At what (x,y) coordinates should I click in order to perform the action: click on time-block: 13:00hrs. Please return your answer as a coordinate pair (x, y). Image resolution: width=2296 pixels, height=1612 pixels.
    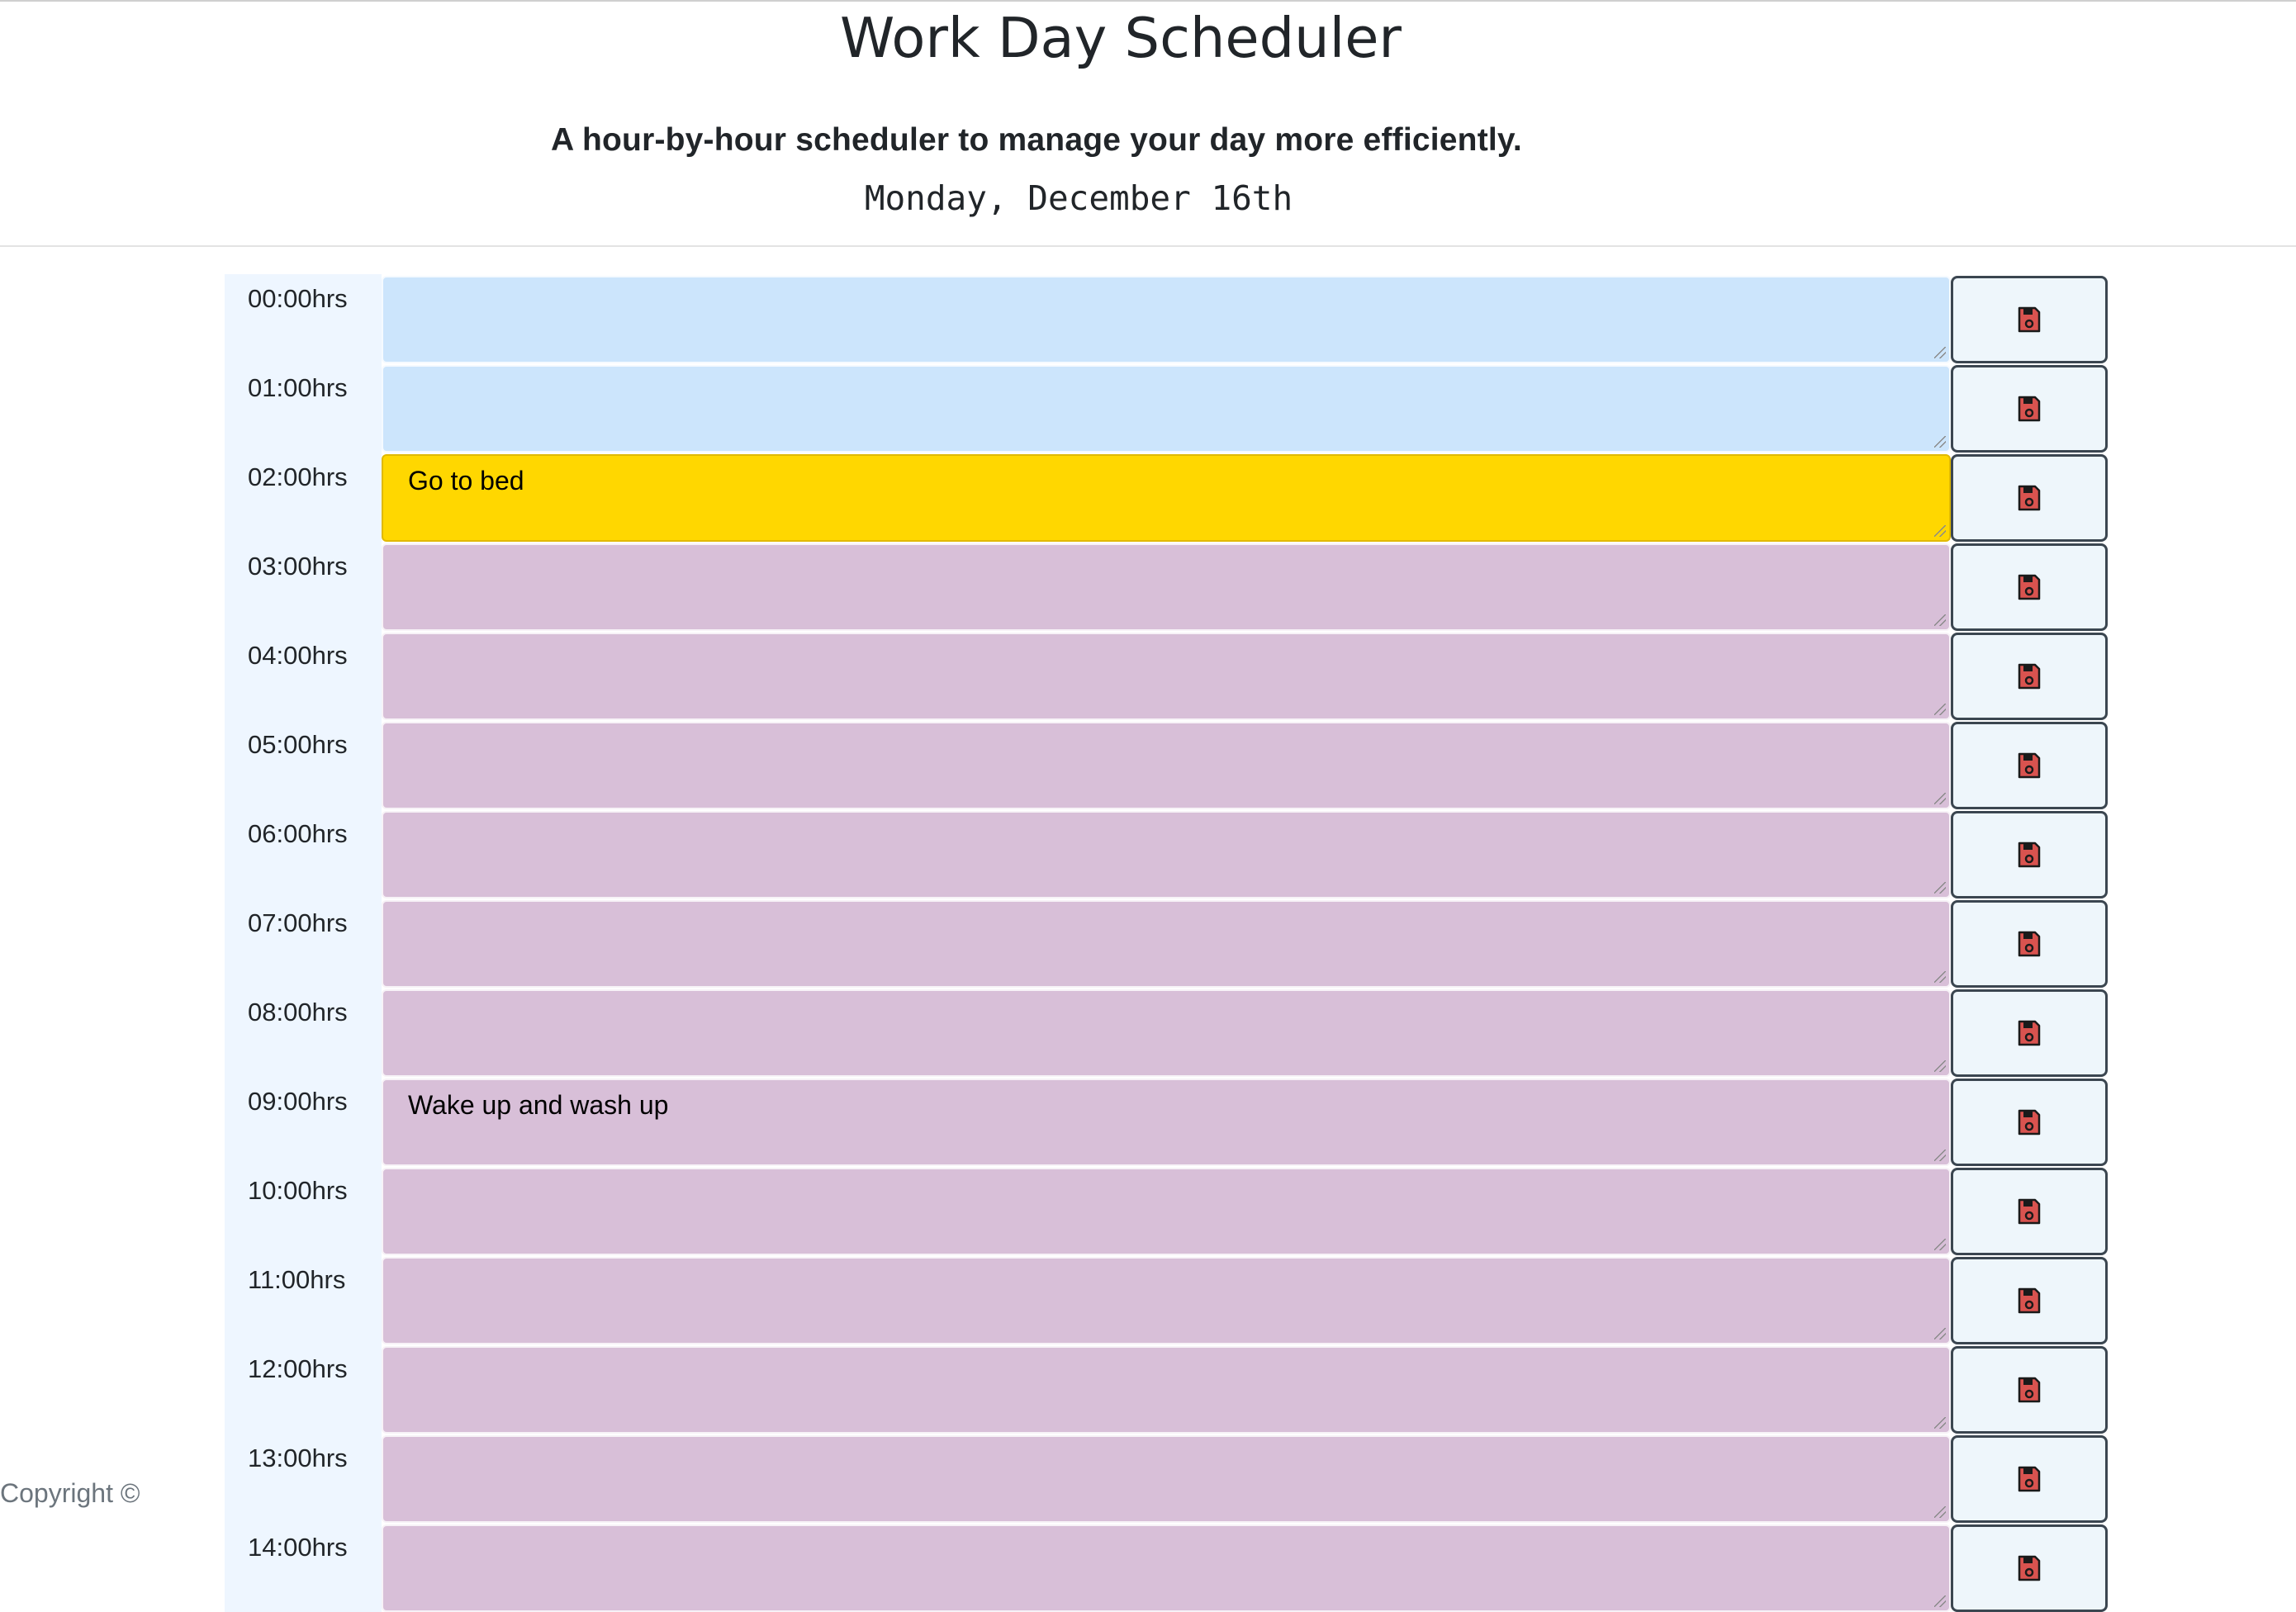
    Looking at the image, I should click on (1166, 1478).